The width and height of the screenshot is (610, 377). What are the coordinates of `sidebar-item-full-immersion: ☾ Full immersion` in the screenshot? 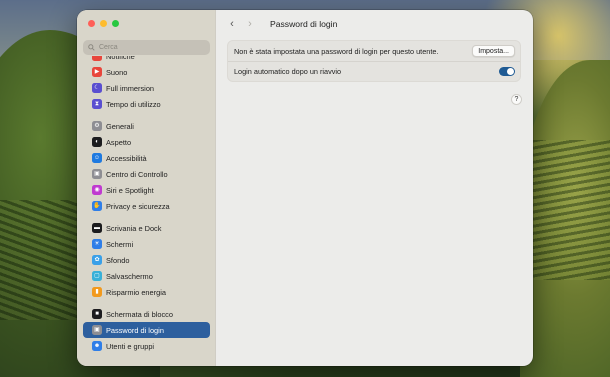 It's located at (146, 88).